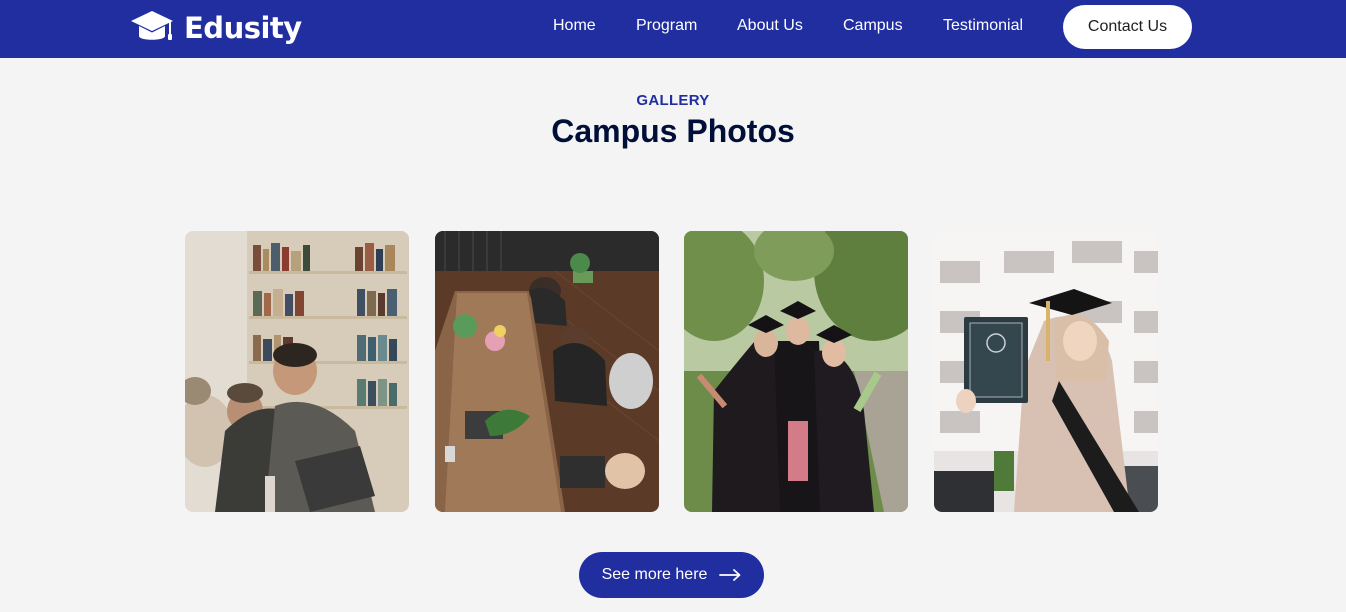  What do you see at coordinates (796, 371) in the screenshot?
I see `gallery-photo-graduates` at bounding box center [796, 371].